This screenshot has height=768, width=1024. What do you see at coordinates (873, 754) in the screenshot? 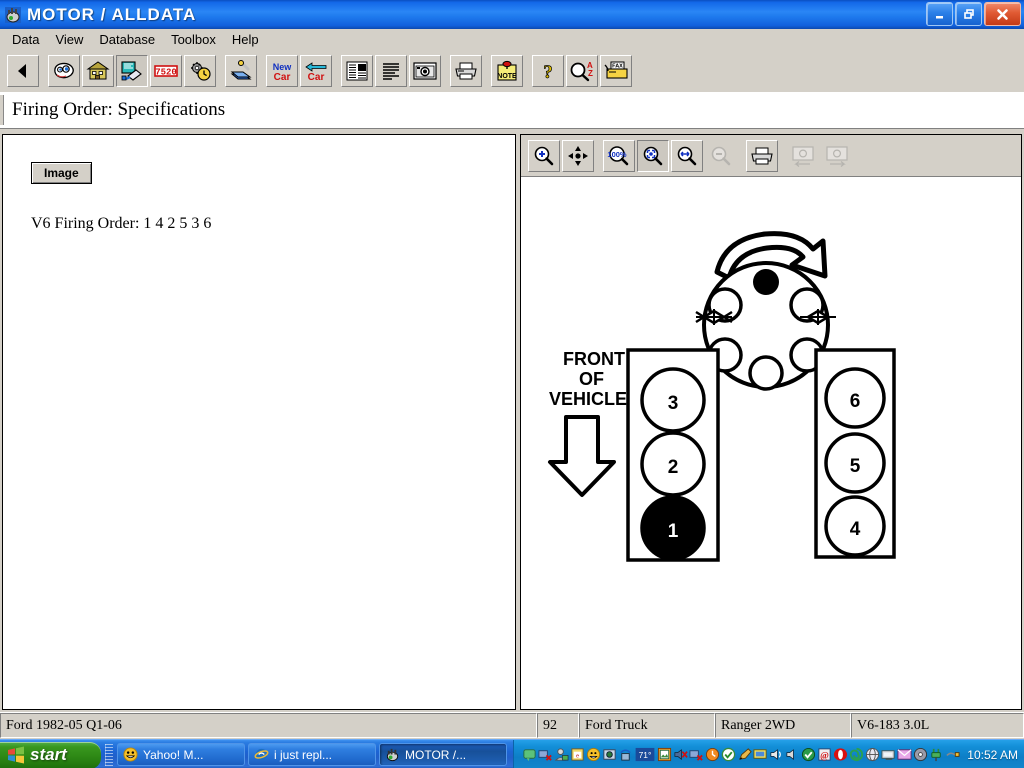
I see `globe-icon` at bounding box center [873, 754].